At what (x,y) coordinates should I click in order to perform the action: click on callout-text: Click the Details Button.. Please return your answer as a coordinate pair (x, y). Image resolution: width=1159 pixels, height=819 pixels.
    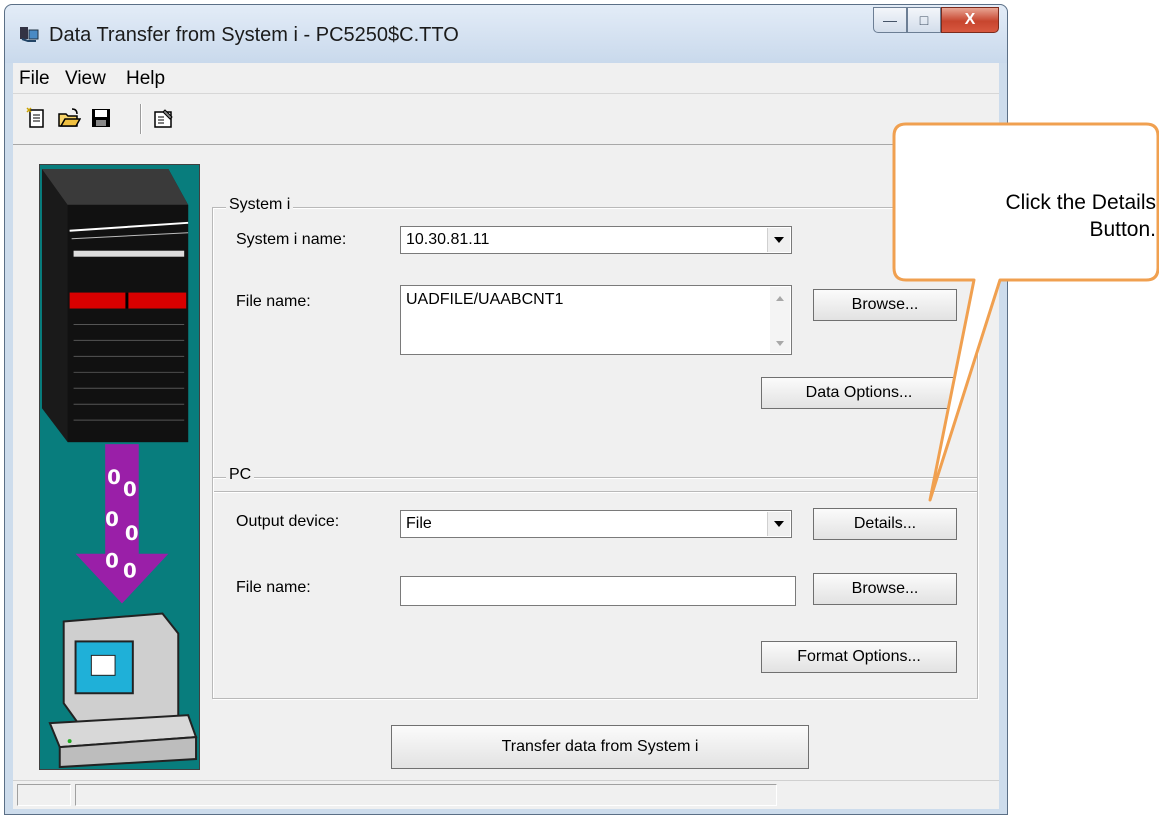
    Looking at the image, I should click on (1080, 216).